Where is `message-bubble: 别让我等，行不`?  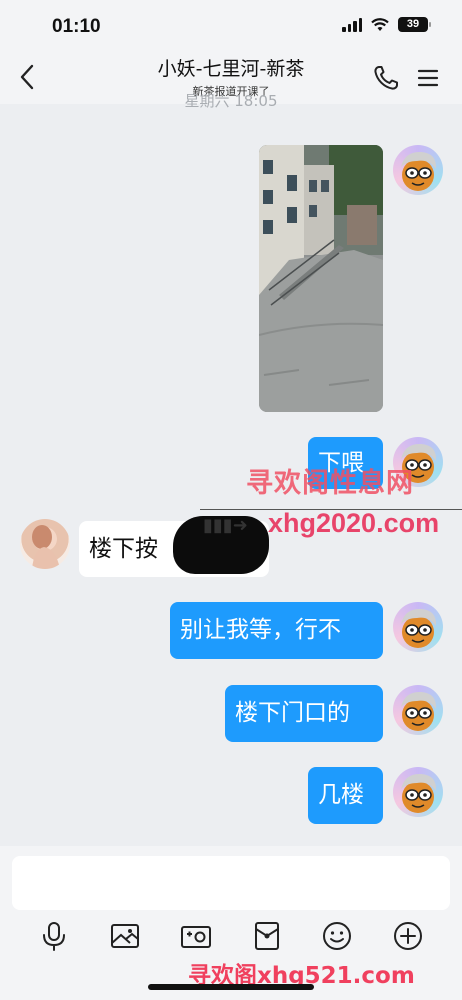 message-bubble: 别让我等，行不 is located at coordinates (276, 630).